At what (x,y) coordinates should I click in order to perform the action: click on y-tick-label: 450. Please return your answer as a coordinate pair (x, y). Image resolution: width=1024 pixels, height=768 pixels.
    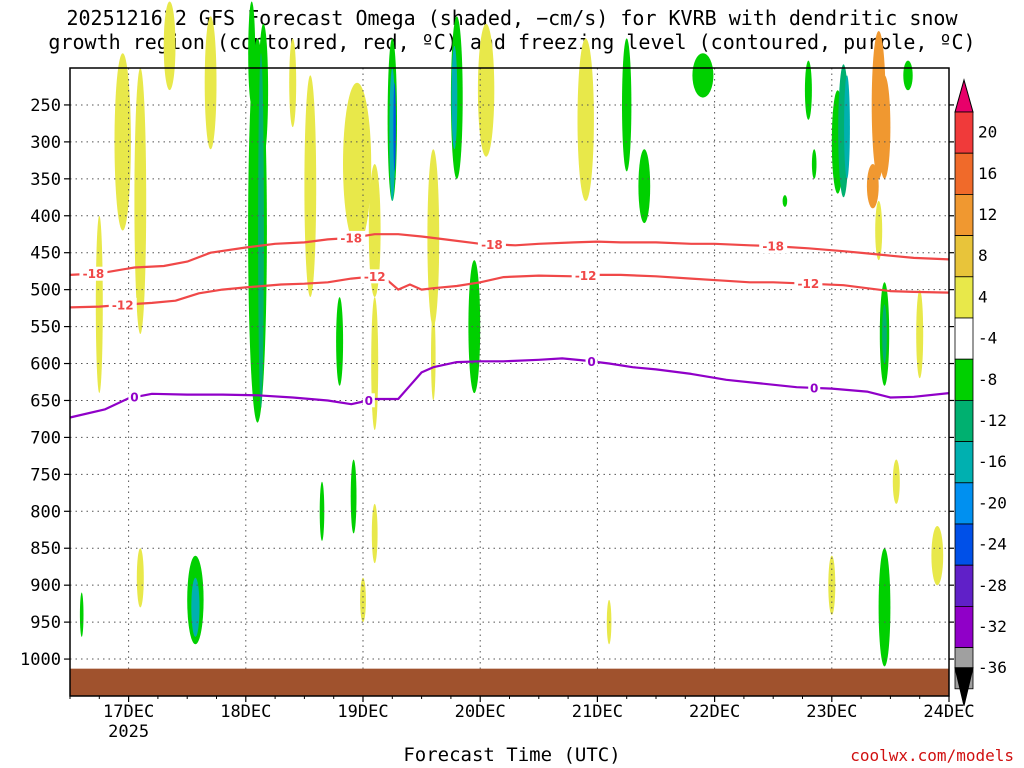
    Looking at the image, I should click on (45, 254).